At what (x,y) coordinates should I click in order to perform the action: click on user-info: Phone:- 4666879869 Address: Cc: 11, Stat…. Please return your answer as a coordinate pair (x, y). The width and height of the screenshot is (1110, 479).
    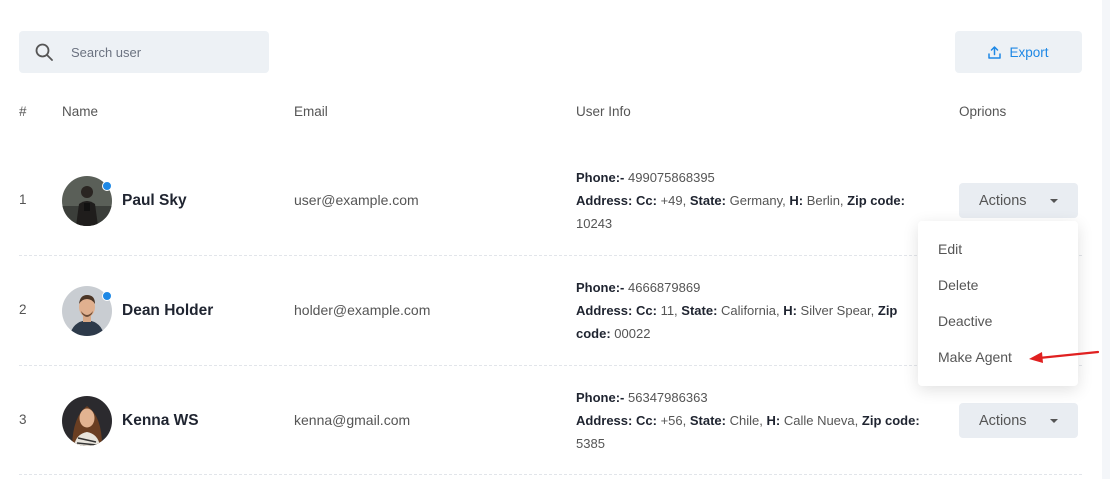
    Looking at the image, I should click on (751, 310).